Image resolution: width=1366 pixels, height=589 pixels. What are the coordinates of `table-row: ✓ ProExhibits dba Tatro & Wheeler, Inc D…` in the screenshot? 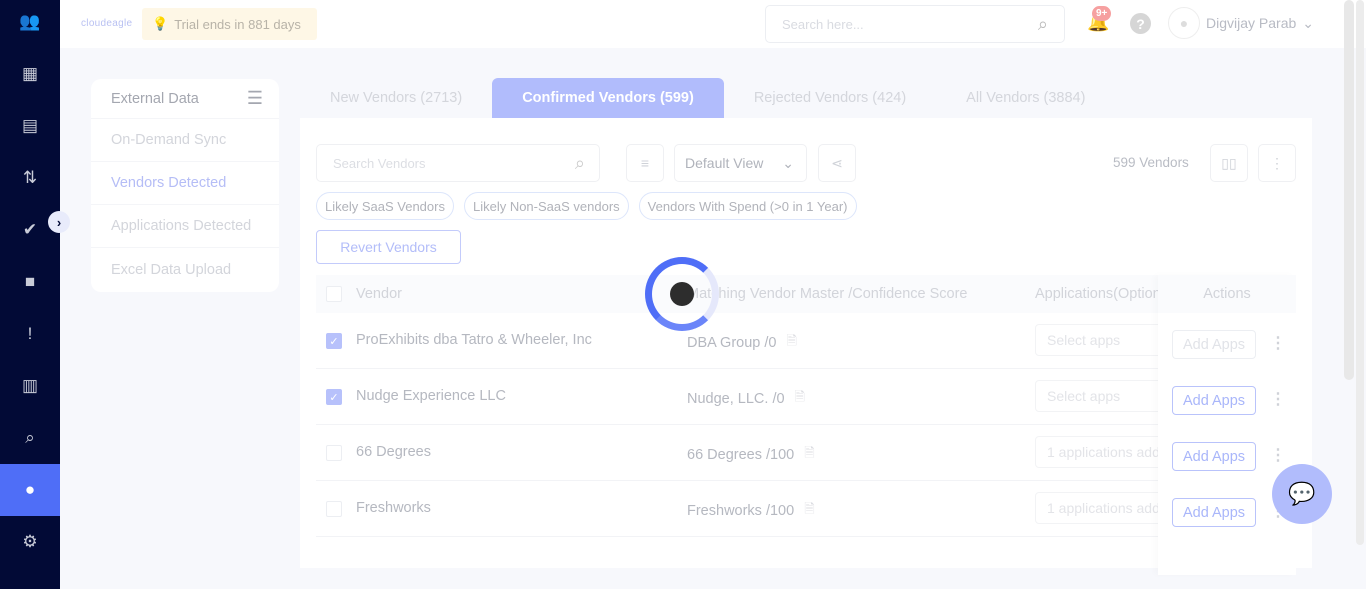 It's located at (806, 341).